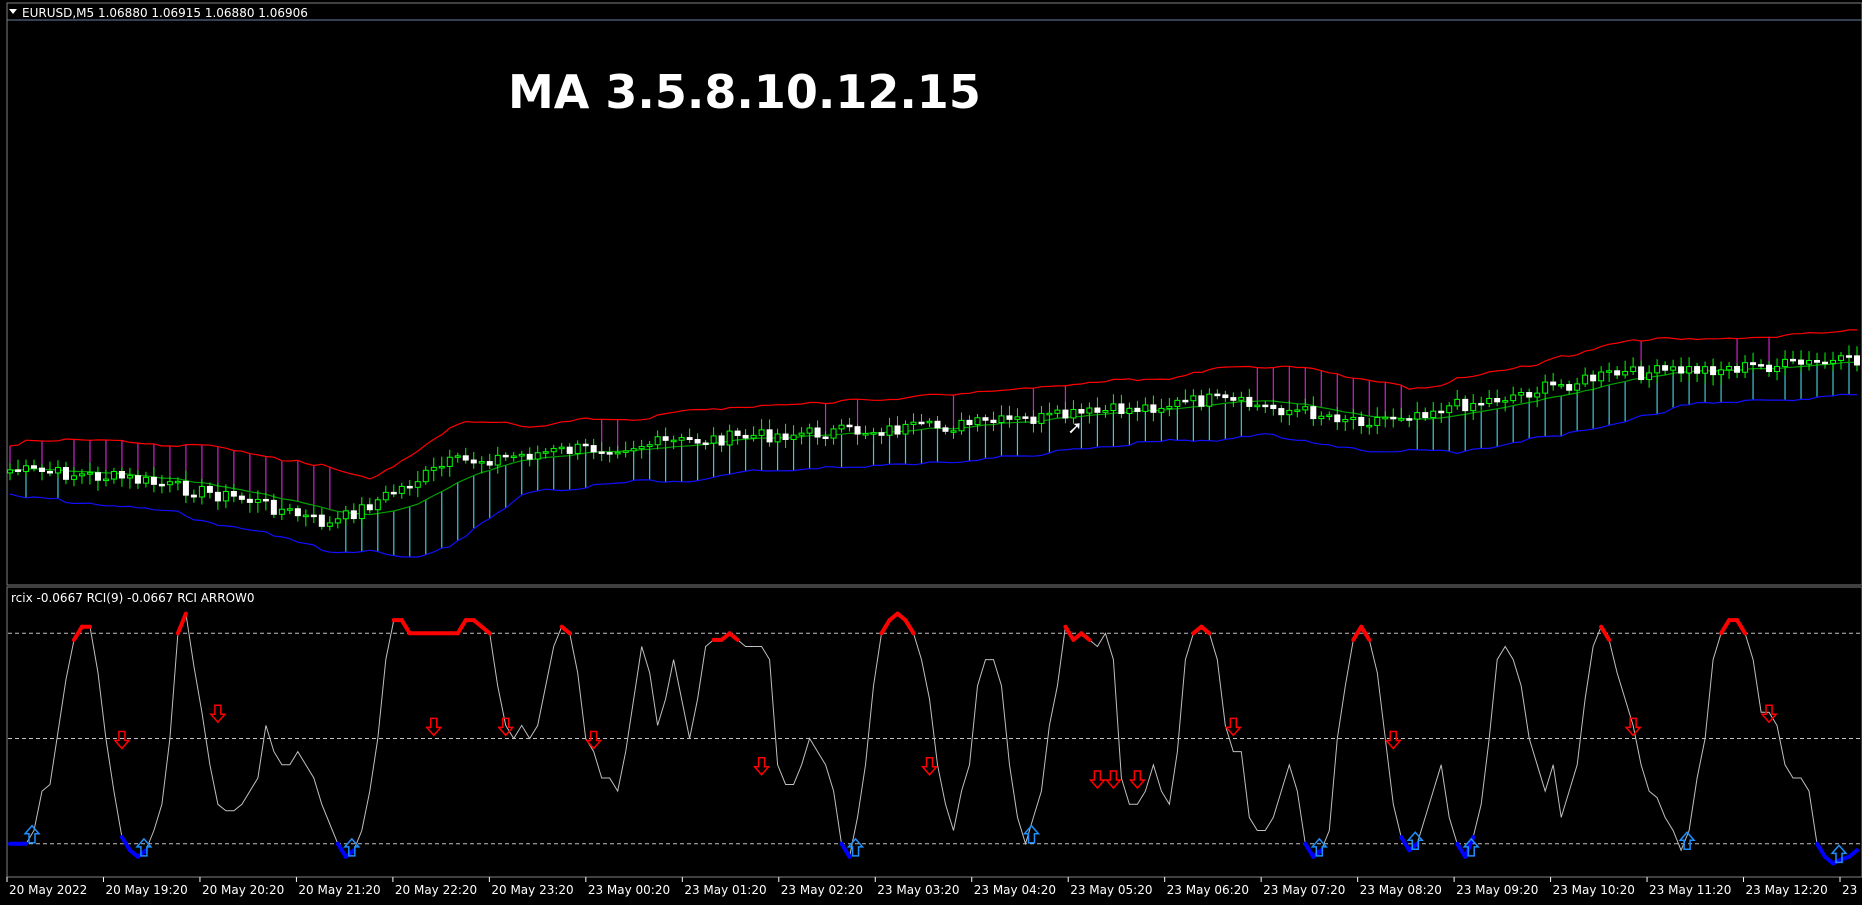 The width and height of the screenshot is (1862, 905). I want to click on time-axis-label: 20 May 2022, so click(48, 890).